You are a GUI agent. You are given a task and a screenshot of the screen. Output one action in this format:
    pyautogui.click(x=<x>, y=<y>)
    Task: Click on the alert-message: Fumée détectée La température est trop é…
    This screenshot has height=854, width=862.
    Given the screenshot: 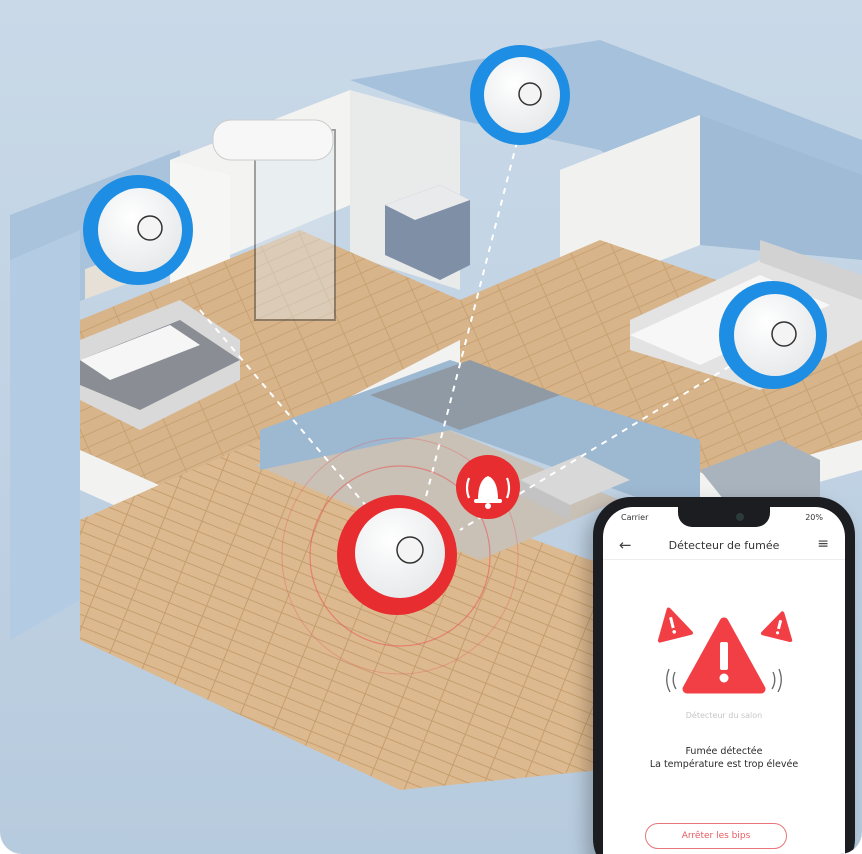 What is the action you would take?
    pyautogui.click(x=724, y=758)
    